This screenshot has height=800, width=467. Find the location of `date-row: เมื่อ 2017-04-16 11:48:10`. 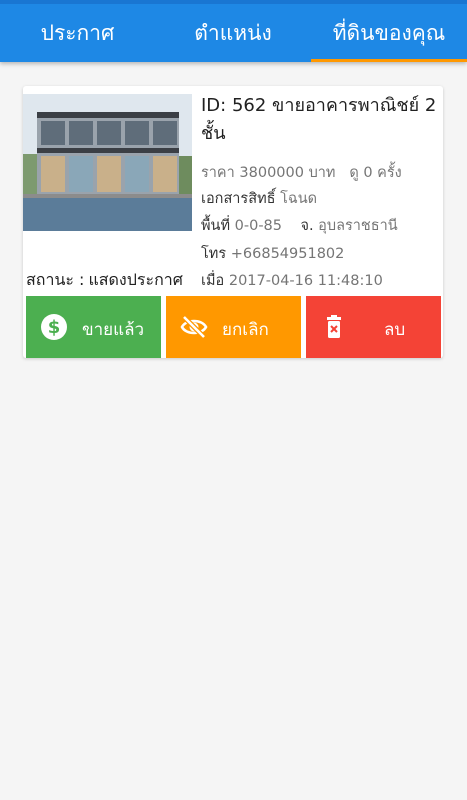

date-row: เมื่อ 2017-04-16 11:48:10 is located at coordinates (292, 280).